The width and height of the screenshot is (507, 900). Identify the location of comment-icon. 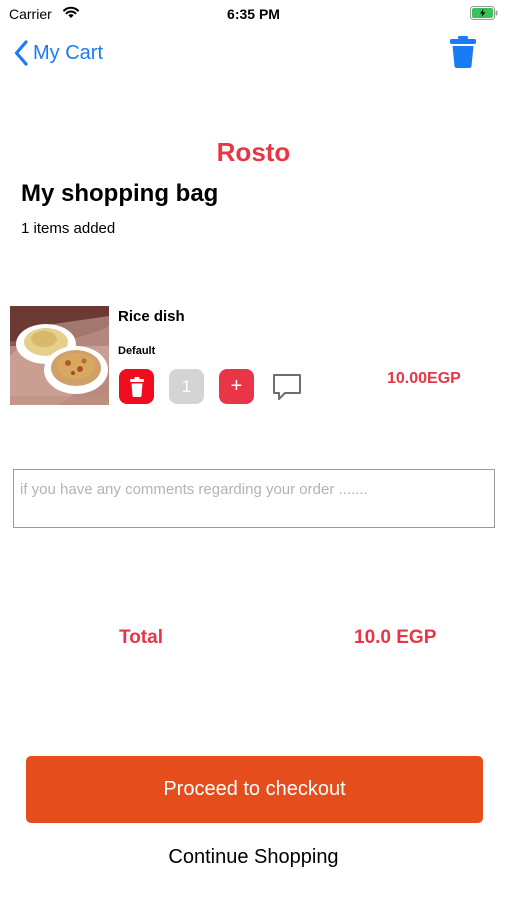
(287, 387).